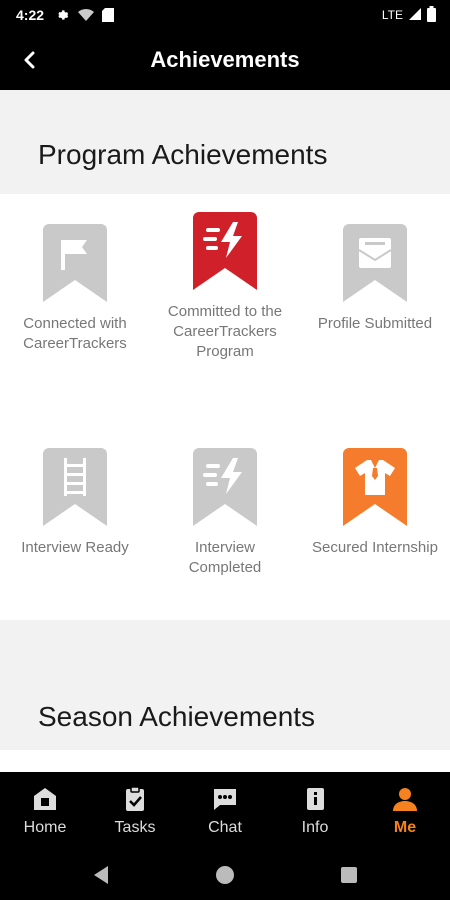 The height and width of the screenshot is (900, 450). I want to click on envelope-badge-icon, so click(375, 263).